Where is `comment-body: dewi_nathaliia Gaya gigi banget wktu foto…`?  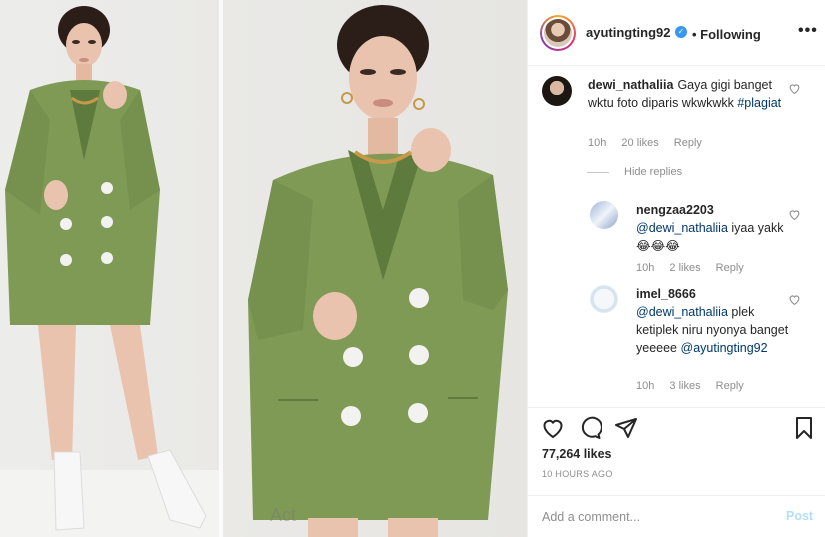
comment-body: dewi_nathaliia Gaya gigi banget wktu foto… is located at coordinates (693, 94).